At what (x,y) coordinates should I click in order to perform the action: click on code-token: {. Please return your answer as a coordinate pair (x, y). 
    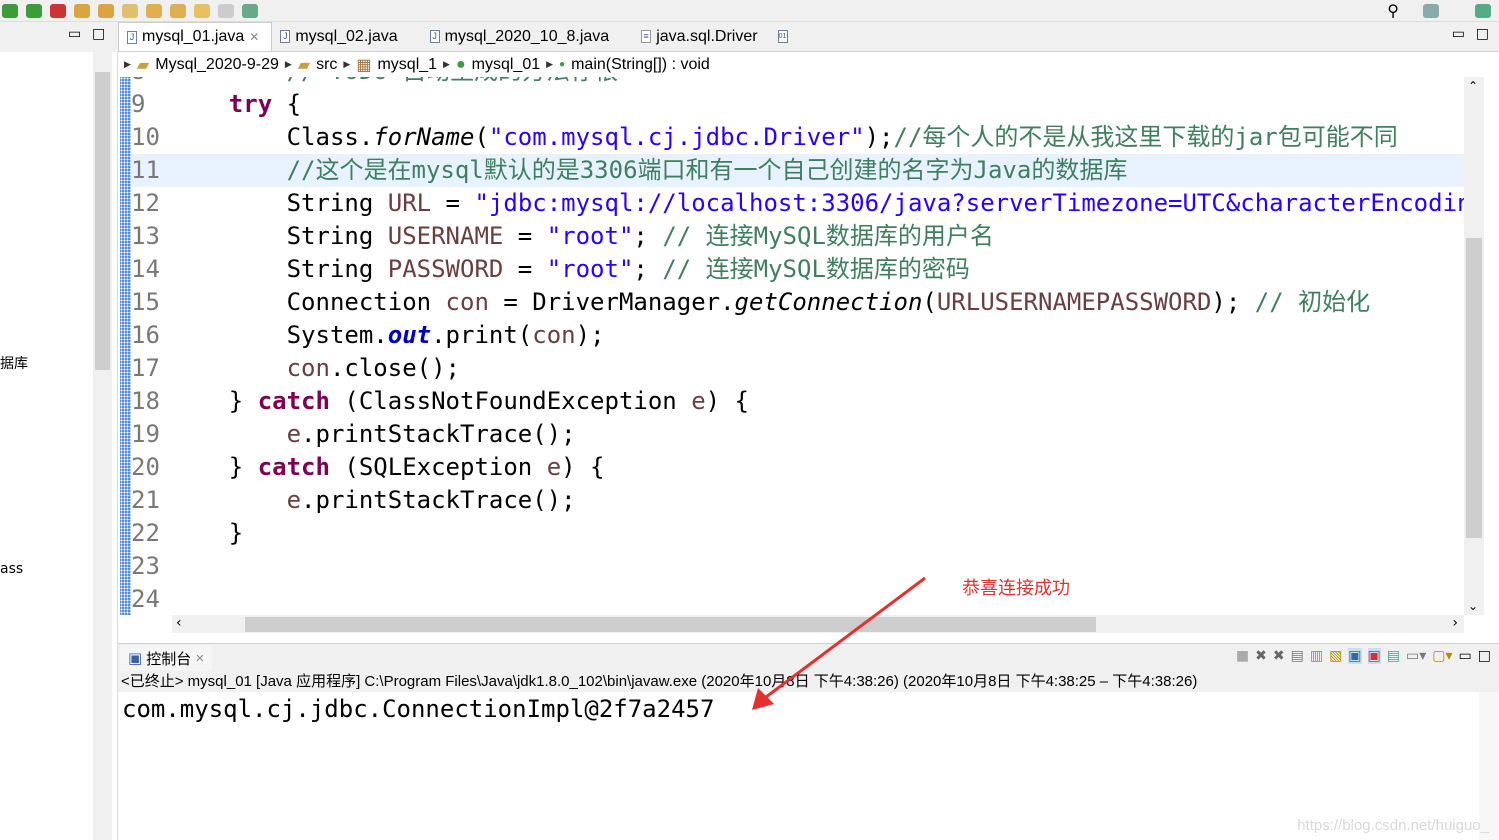
    Looking at the image, I should click on (287, 104).